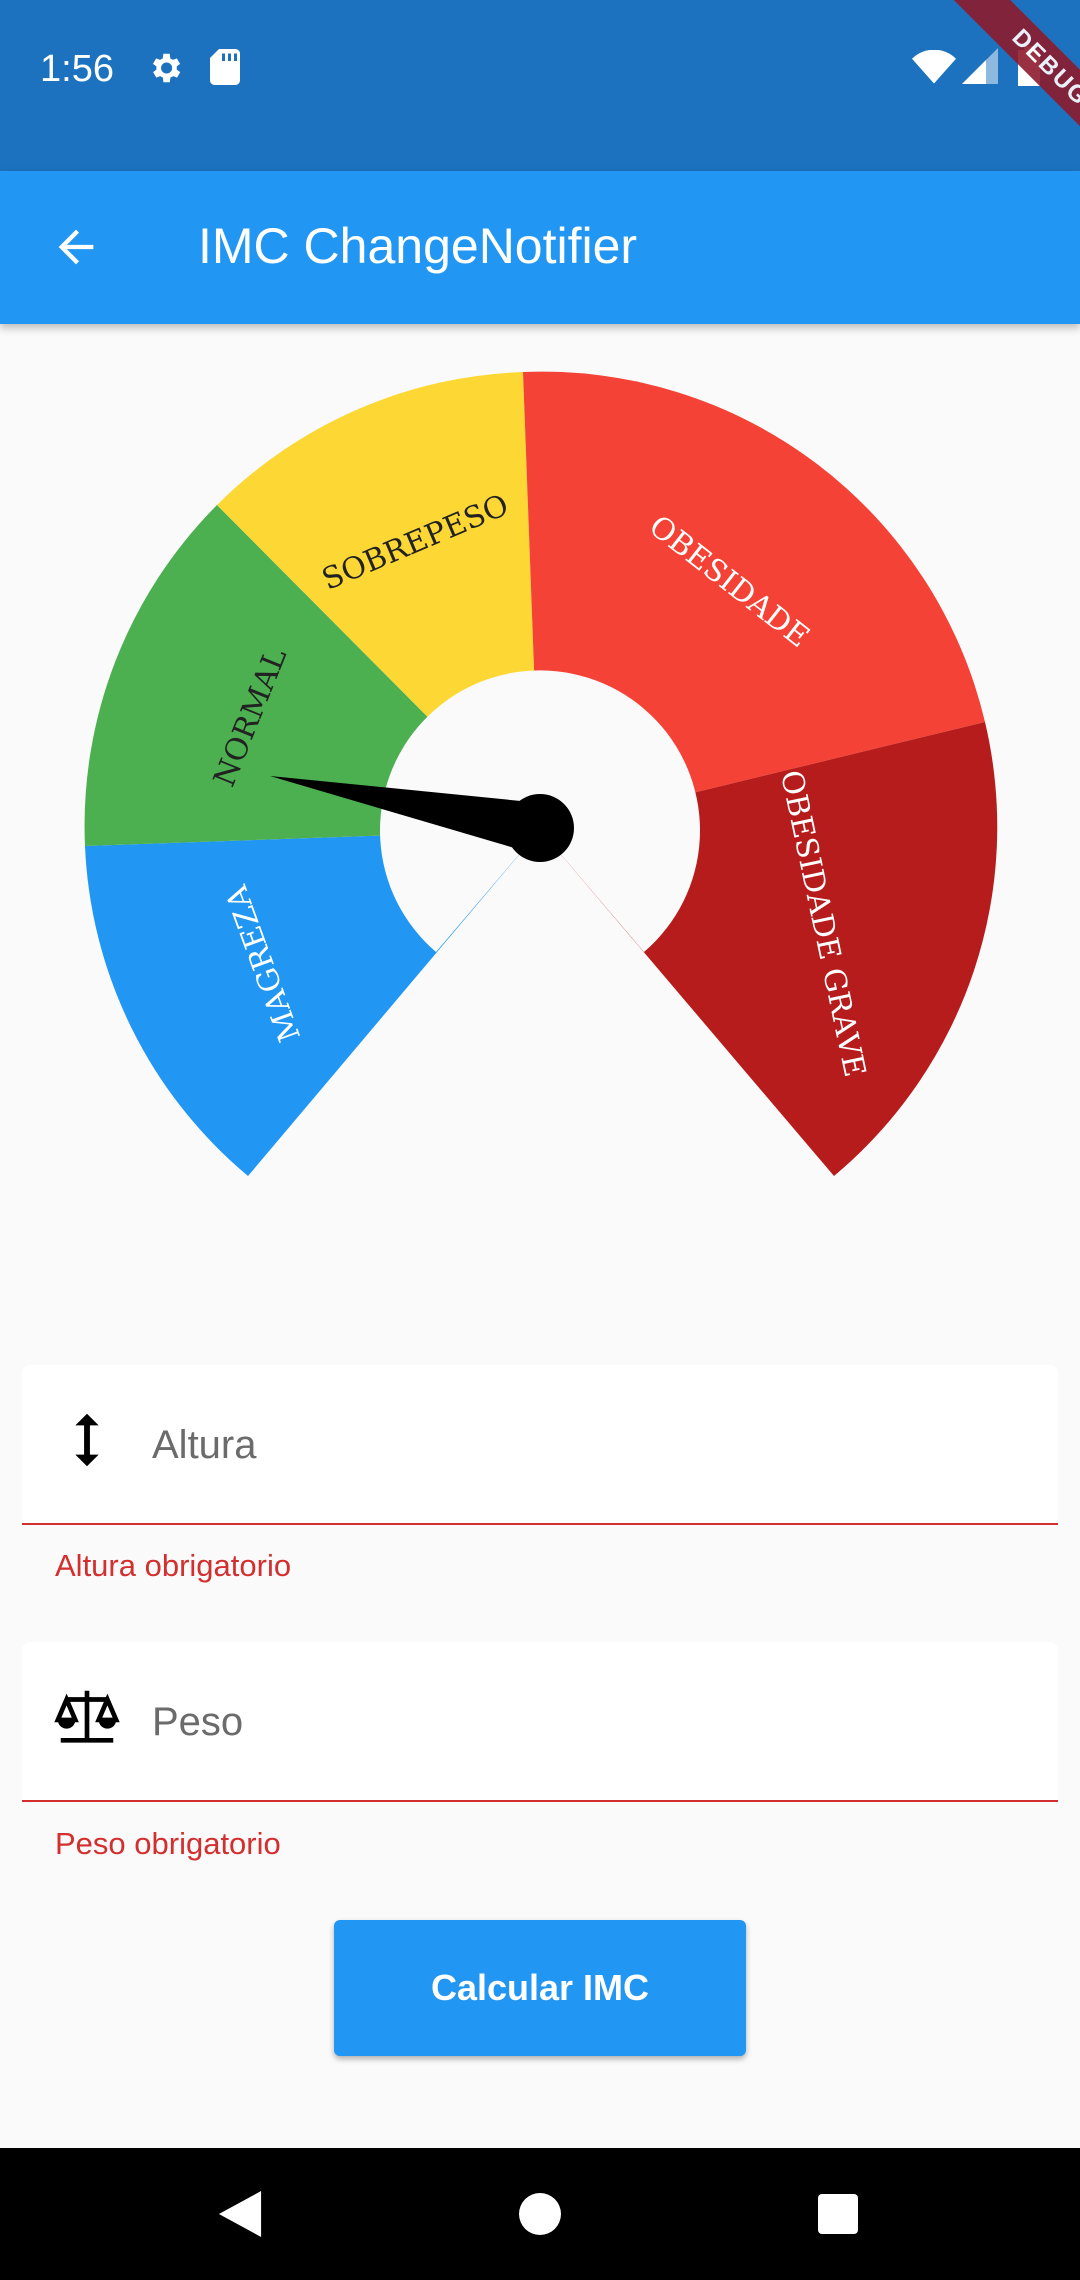 This screenshot has width=1080, height=2280. What do you see at coordinates (1015, 83) in the screenshot?
I see `debug-label: DEBUG` at bounding box center [1015, 83].